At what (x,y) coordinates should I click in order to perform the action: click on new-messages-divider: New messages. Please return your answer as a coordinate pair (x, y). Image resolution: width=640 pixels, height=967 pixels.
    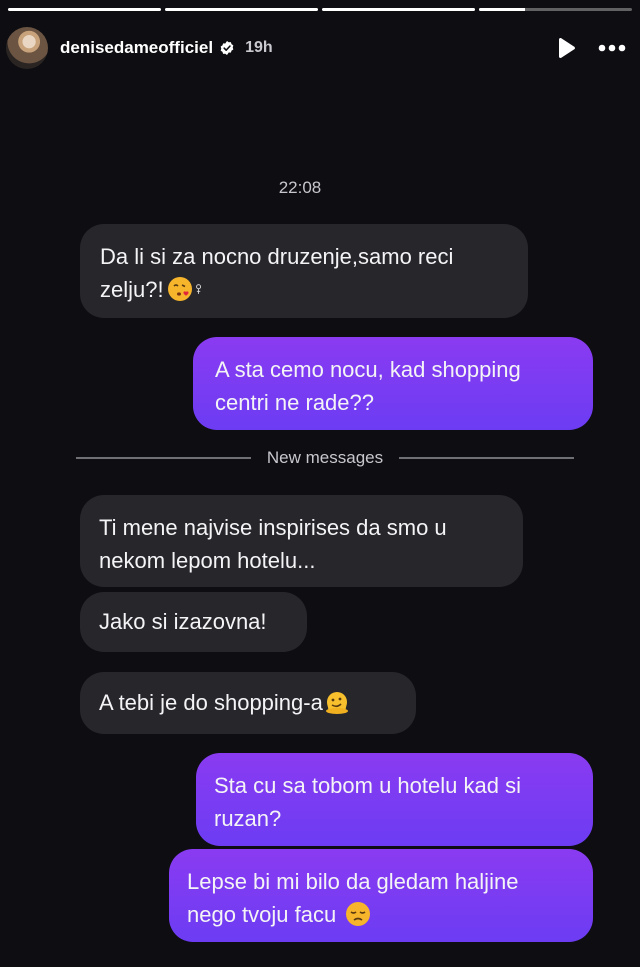
    Looking at the image, I should click on (325, 458).